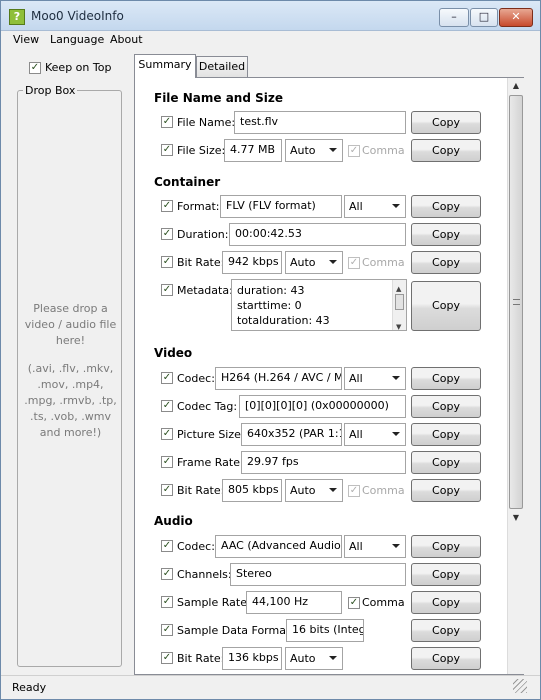 The height and width of the screenshot is (700, 541). Describe the element at coordinates (167, 206) in the screenshot. I see `format-checkbox: ✓` at that location.